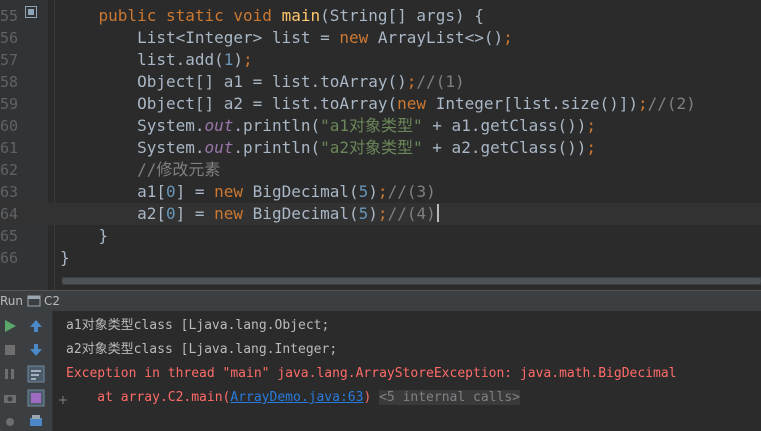 Image resolution: width=761 pixels, height=431 pixels. I want to click on line-number: 57, so click(9, 60).